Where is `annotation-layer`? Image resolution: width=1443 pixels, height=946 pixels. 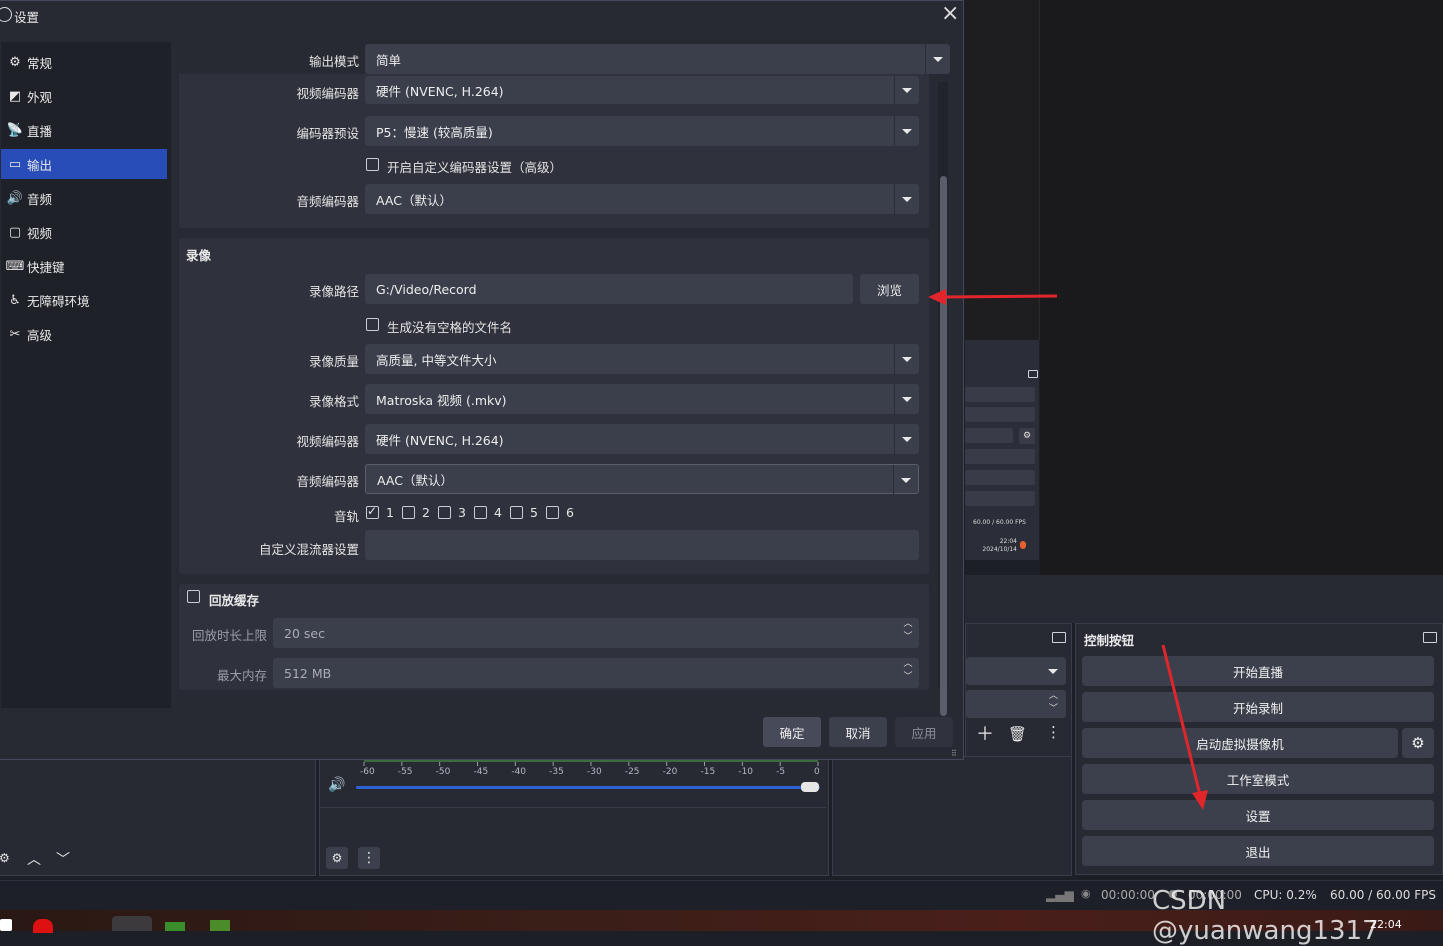 annotation-layer is located at coordinates (1068, 549).